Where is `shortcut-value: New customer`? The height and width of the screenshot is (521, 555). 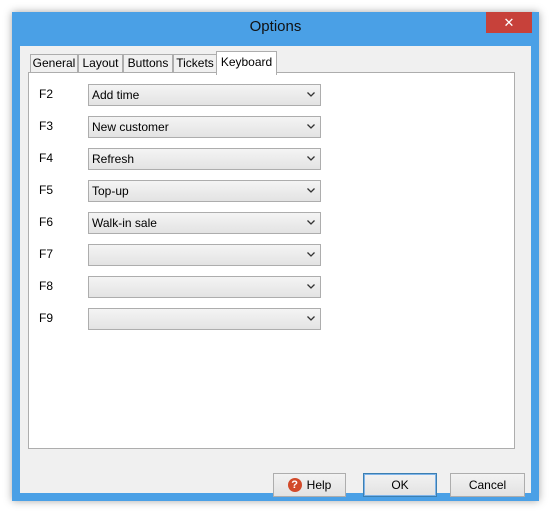
shortcut-value: New customer is located at coordinates (130, 127).